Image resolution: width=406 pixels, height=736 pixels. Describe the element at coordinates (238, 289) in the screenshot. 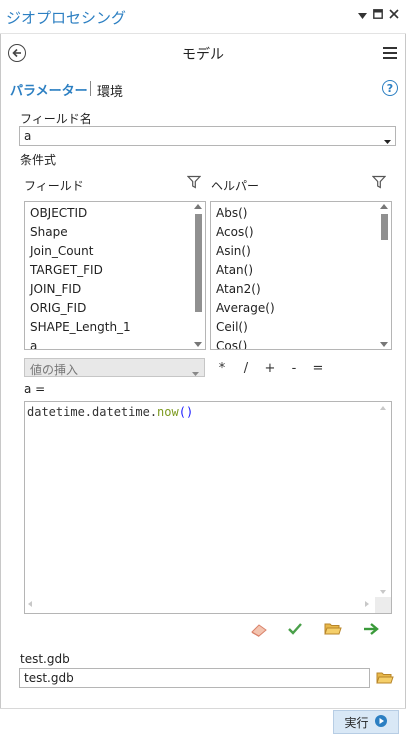

I see `list-item: Atan2()` at that location.